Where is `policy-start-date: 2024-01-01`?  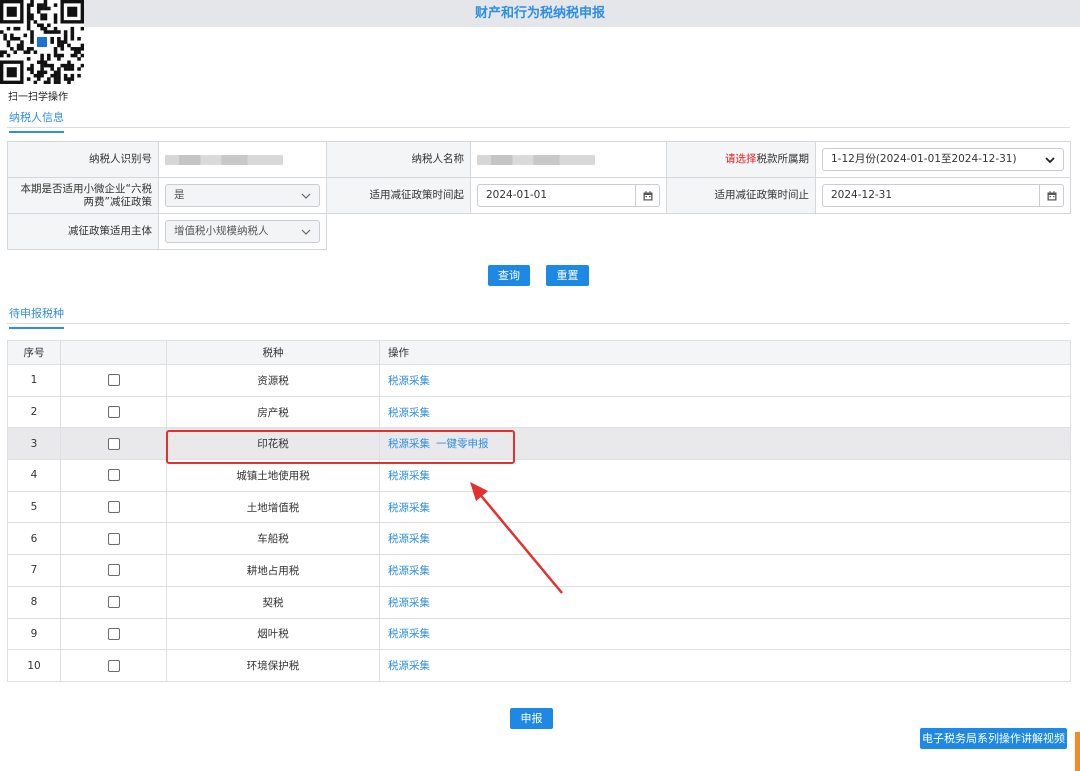
policy-start-date: 2024-01-01 is located at coordinates (568, 195).